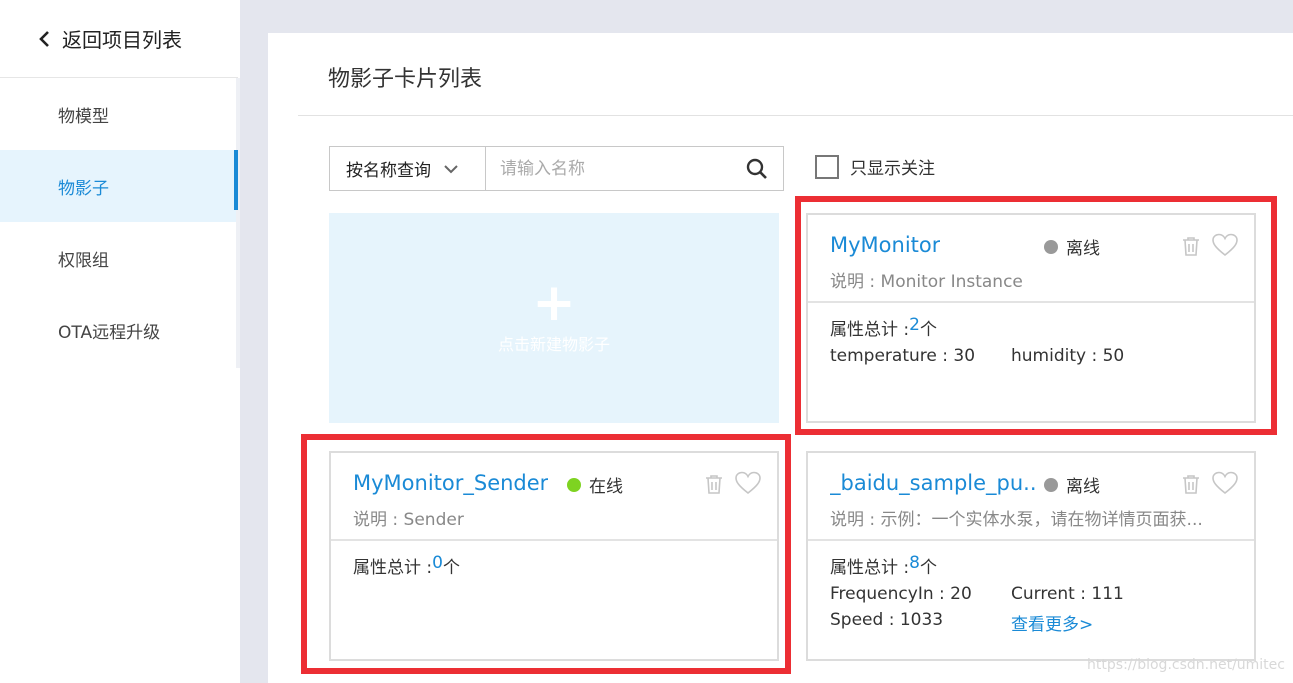 Image resolution: width=1293 pixels, height=683 pixels. Describe the element at coordinates (1051, 484) in the screenshot. I see `status-dot` at that location.